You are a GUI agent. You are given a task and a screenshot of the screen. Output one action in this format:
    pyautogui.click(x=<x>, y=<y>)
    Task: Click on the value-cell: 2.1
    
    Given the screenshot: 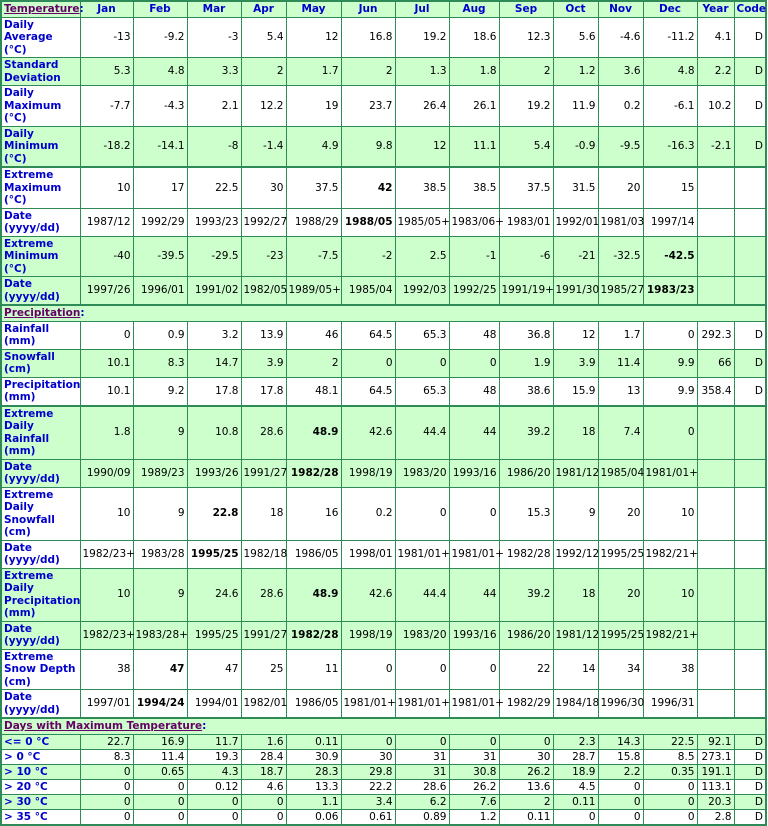 What is the action you would take?
    pyautogui.click(x=214, y=106)
    